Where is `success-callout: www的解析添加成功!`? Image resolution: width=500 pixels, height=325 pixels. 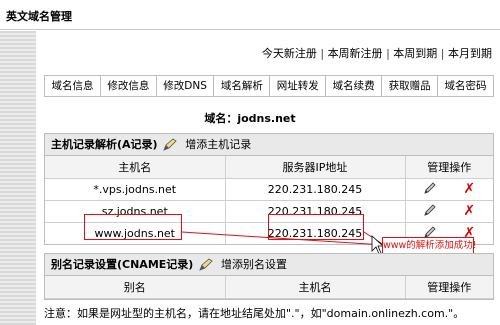 success-callout: www的解析添加成功! is located at coordinates (429, 245).